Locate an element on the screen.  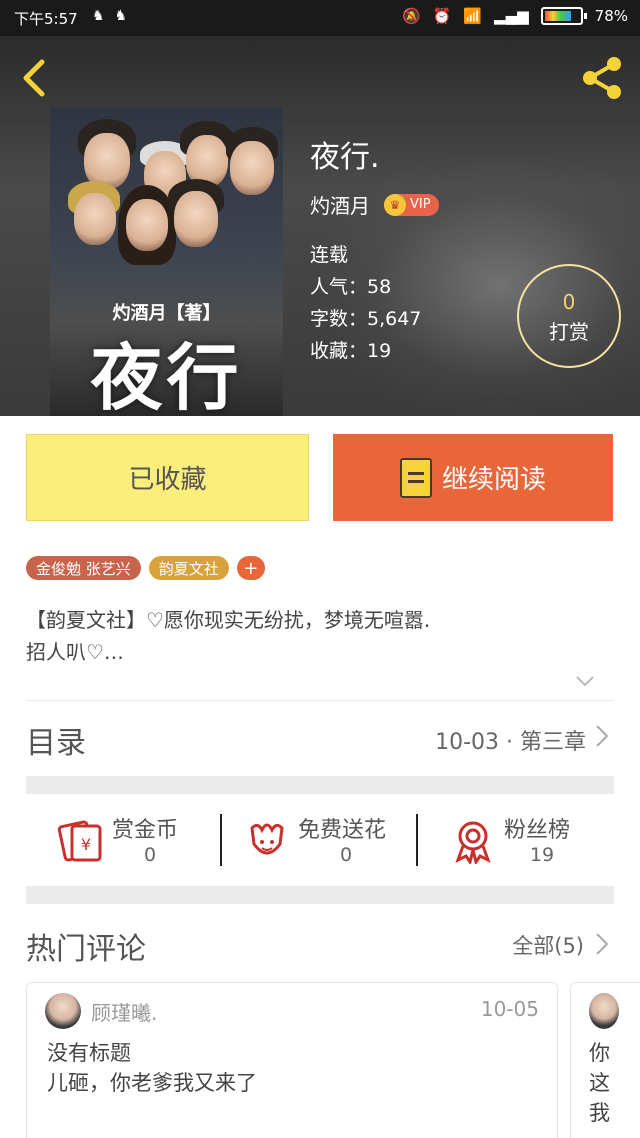
vip-label: VIP is located at coordinates (420, 204).